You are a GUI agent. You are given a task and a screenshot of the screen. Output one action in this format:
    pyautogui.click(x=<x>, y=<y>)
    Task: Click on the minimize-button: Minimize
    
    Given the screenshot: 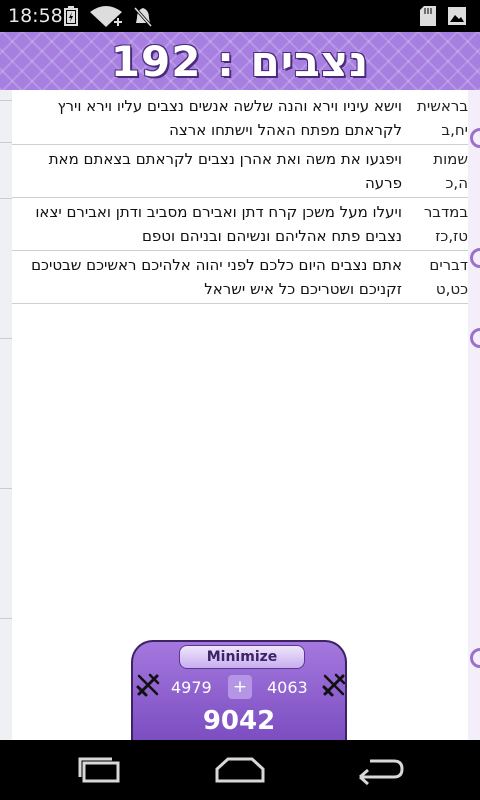 What is the action you would take?
    pyautogui.click(x=242, y=657)
    